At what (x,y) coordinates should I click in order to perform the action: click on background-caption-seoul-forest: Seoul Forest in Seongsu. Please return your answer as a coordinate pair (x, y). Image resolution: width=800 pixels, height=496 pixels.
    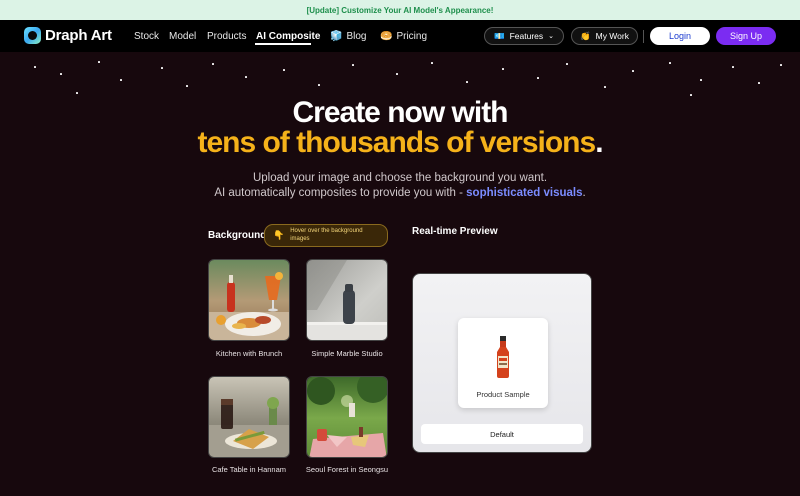
    Looking at the image, I should click on (347, 469).